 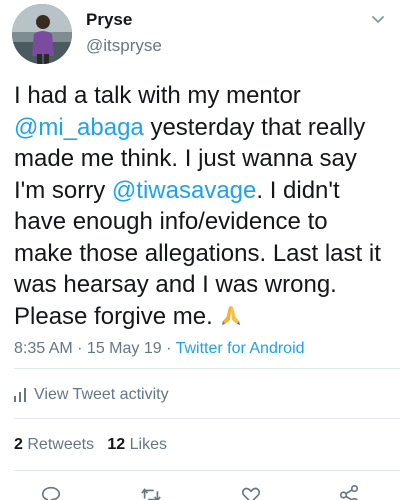 I want to click on reply-icon, so click(x=51, y=492).